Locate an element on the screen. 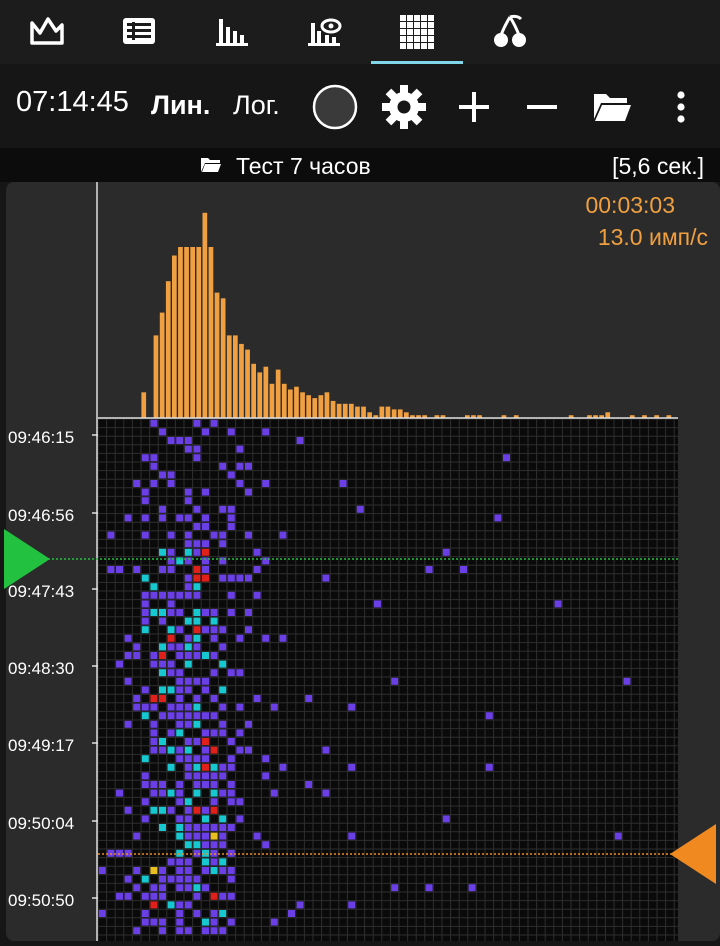  record-button is located at coordinates (335, 107).